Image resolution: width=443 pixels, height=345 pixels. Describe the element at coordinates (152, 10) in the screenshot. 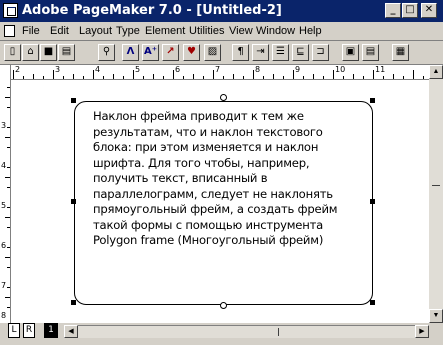

I see `window-title: Adobe PageMaker 7.0 - [Untitled-2]` at that location.